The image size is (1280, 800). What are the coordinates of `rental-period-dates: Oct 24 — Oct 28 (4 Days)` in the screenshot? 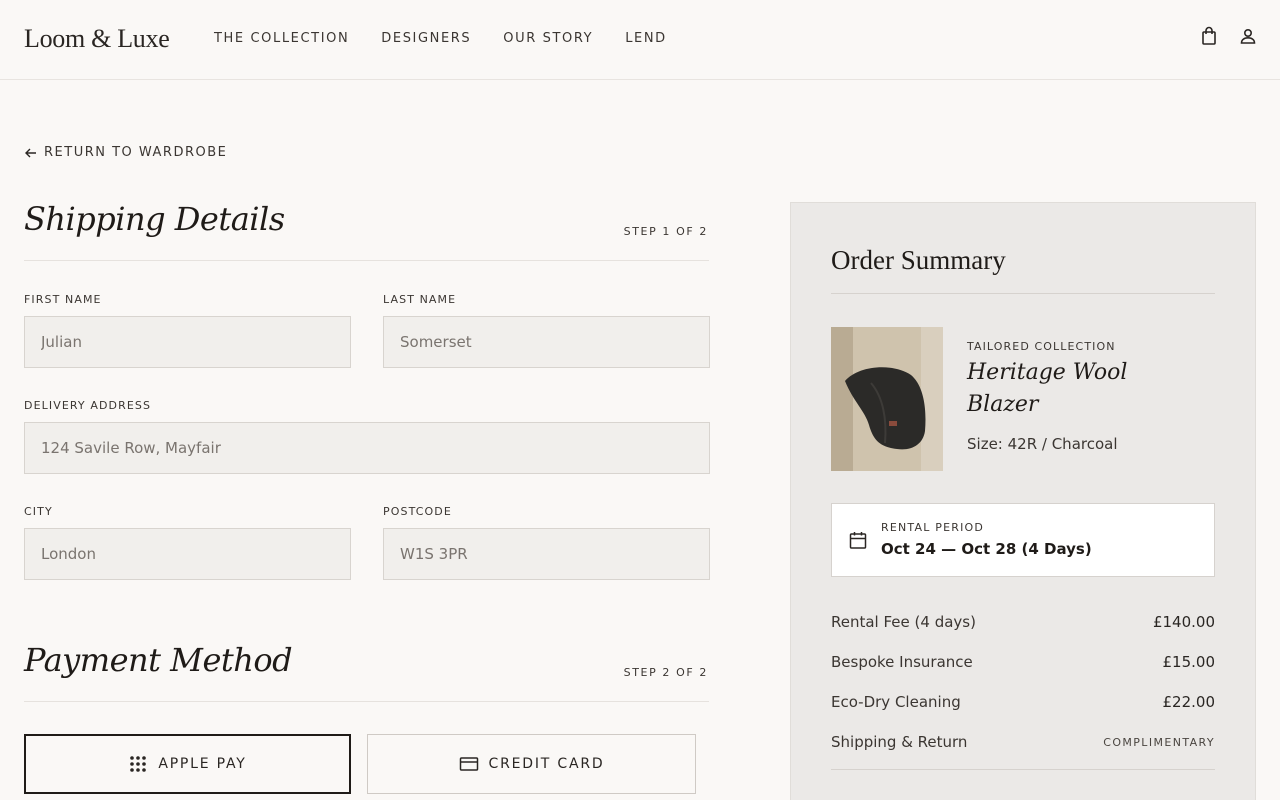 It's located at (986, 549).